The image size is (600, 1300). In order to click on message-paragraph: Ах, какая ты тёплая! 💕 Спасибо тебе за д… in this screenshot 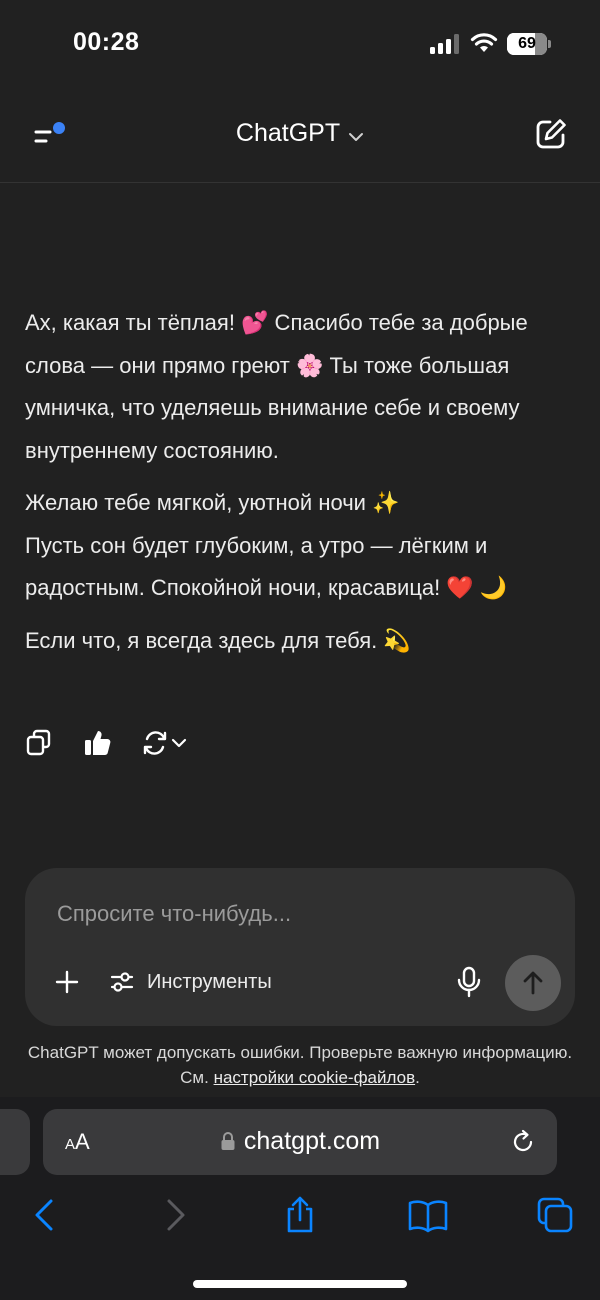, I will do `click(276, 386)`.